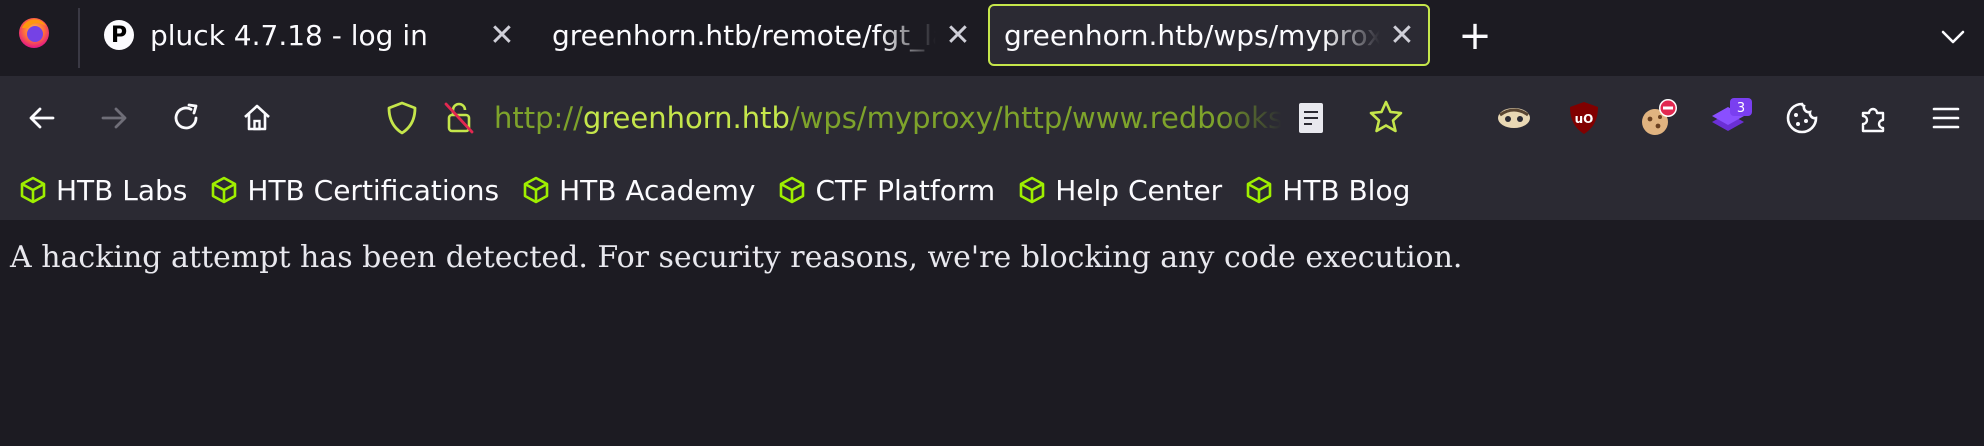 Image resolution: width=1984 pixels, height=446 pixels. I want to click on tab-pluck-login: P pluck 4.7.18 - log in ✕, so click(310, 35).